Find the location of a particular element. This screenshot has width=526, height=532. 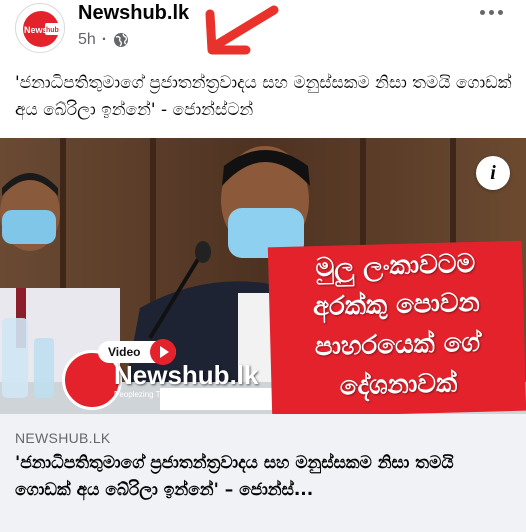

headline-line-1: මුලු ලංකාවටම is located at coordinates (395, 266).